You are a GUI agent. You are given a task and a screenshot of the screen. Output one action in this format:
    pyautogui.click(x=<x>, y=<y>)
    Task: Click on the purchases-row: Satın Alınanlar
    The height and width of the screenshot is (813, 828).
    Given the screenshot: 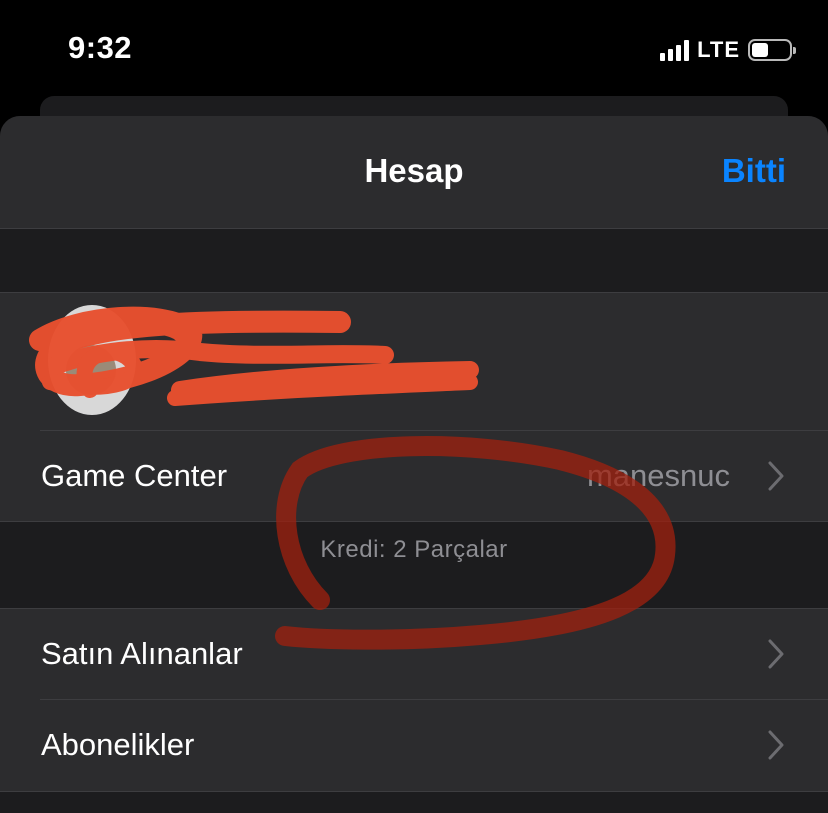 What is the action you would take?
    pyautogui.click(x=414, y=654)
    